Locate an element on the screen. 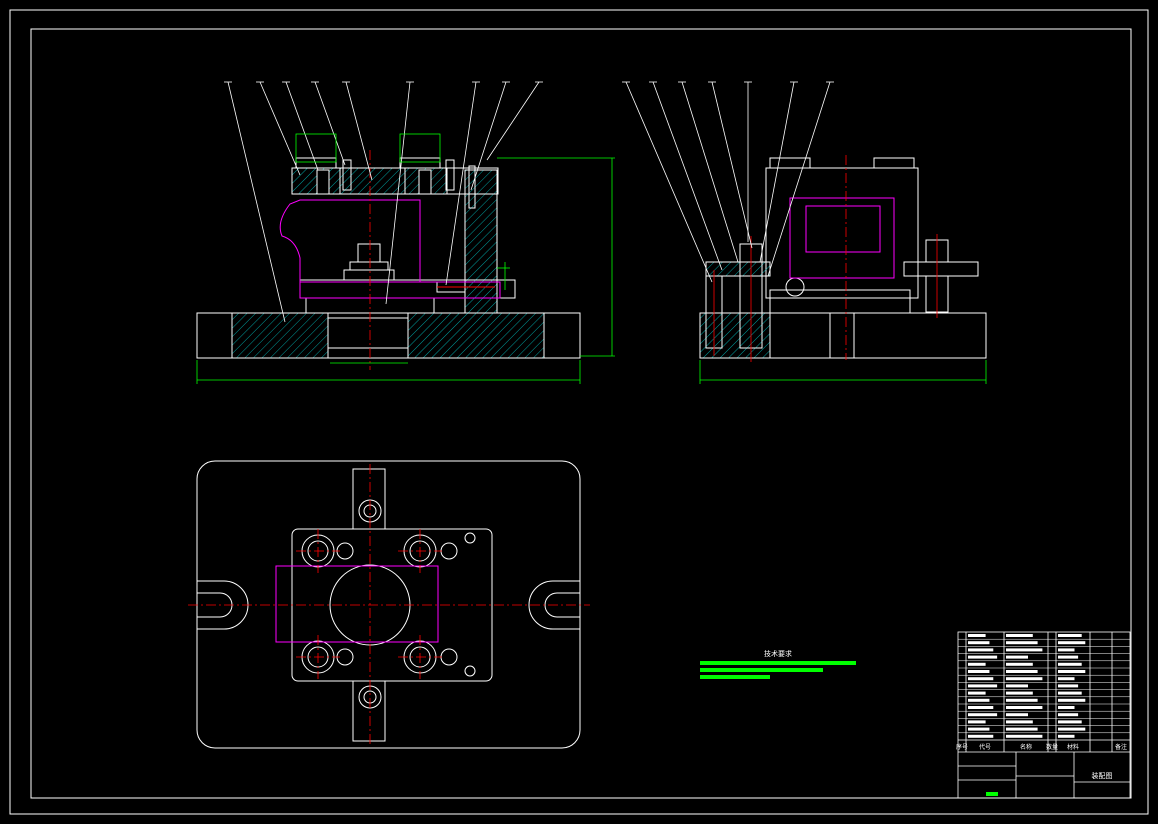 This screenshot has width=1158, height=824. side-base-bore is located at coordinates (842, 335).